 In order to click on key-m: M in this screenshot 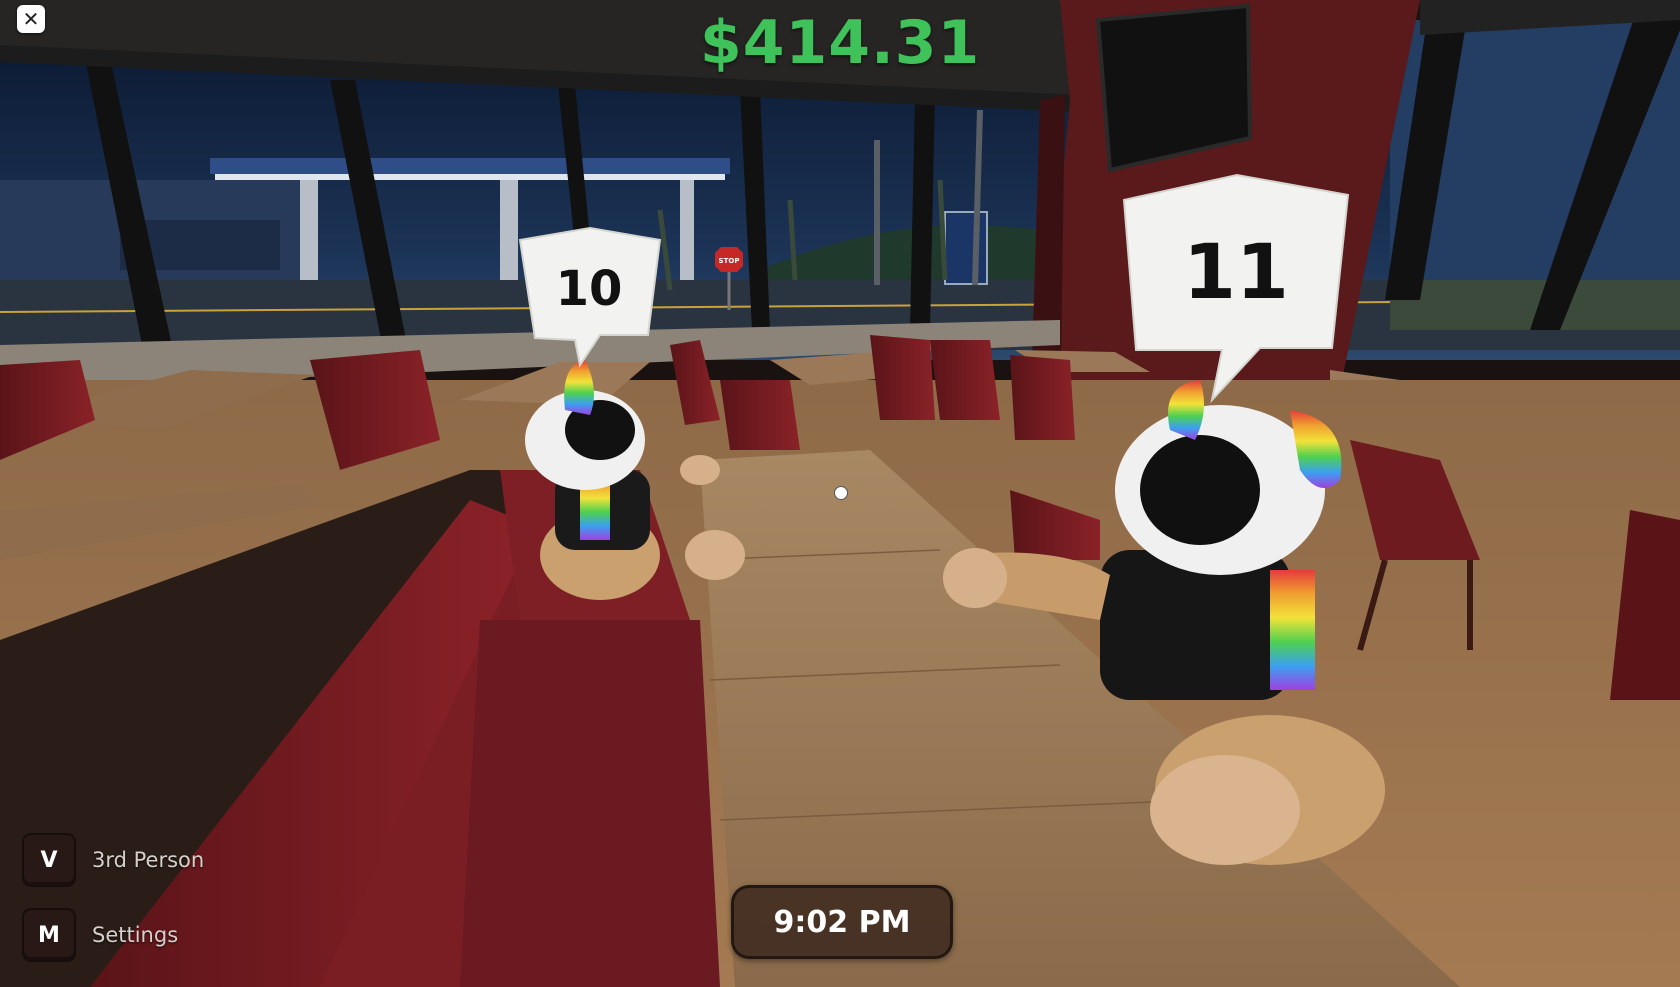, I will do `click(49, 935)`.